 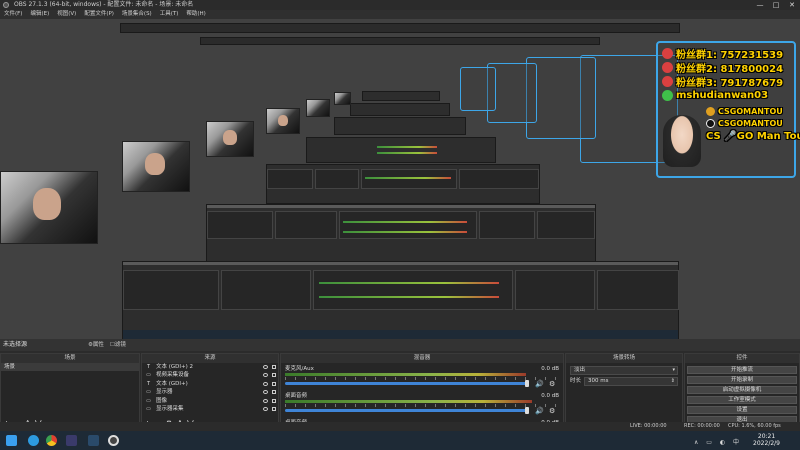 What do you see at coordinates (6, 5) in the screenshot?
I see `obs-app-icon` at bounding box center [6, 5].